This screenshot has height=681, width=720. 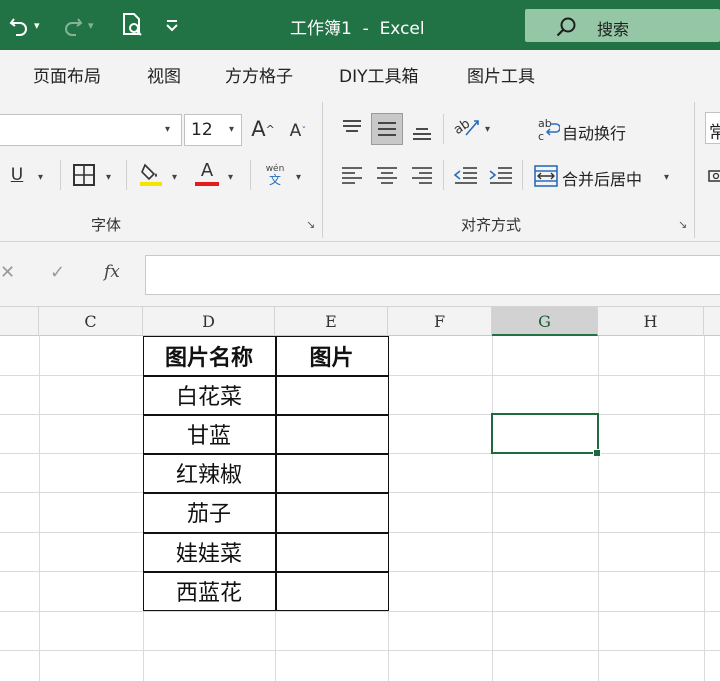 What do you see at coordinates (40, 177) in the screenshot?
I see `underline-dropdown-icon: ▾` at bounding box center [40, 177].